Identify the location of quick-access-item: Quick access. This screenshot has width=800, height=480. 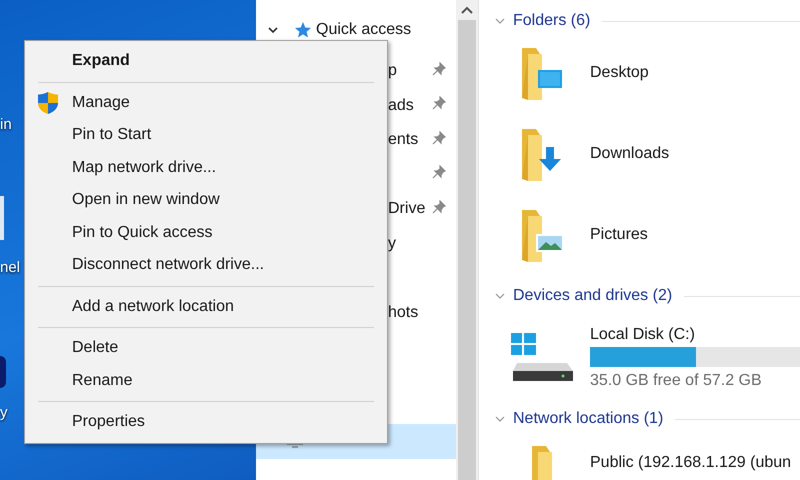
(364, 30).